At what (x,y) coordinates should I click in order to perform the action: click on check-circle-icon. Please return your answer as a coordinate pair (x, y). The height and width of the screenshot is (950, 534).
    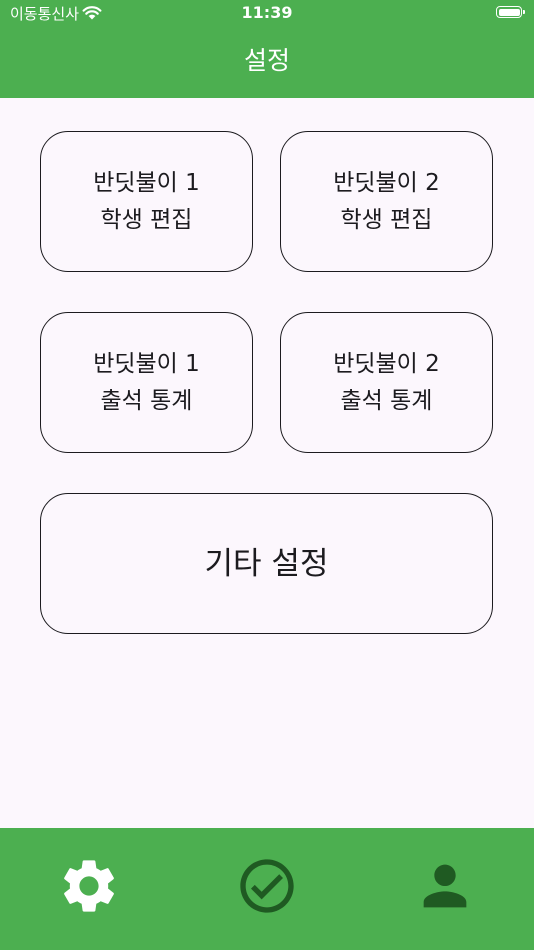
    Looking at the image, I should click on (267, 886).